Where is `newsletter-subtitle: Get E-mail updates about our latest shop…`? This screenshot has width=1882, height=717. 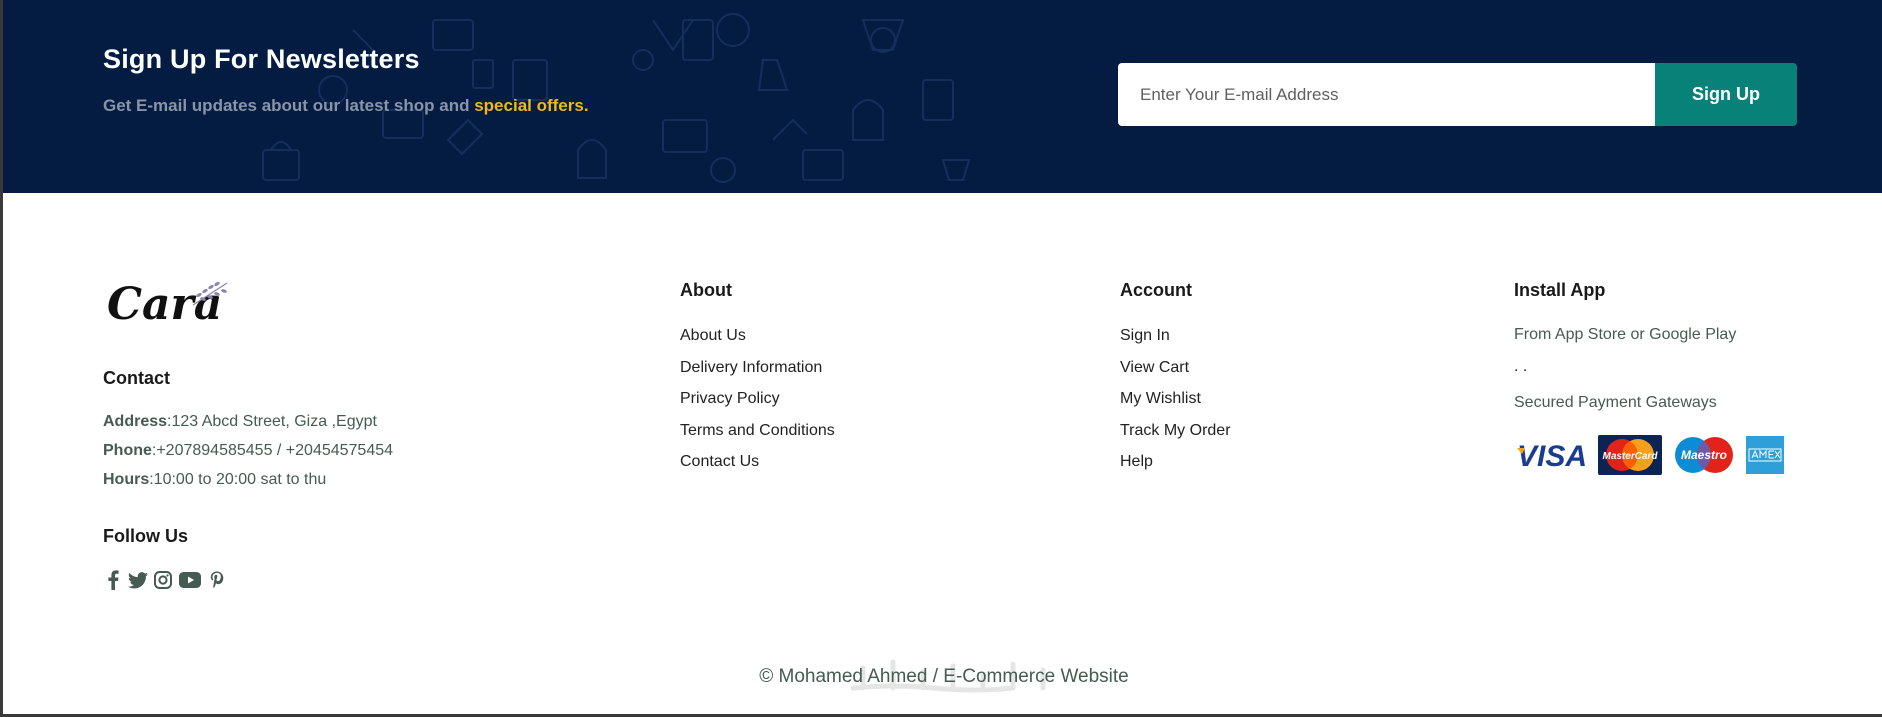 newsletter-subtitle: Get E-mail updates about our latest shop… is located at coordinates (346, 106).